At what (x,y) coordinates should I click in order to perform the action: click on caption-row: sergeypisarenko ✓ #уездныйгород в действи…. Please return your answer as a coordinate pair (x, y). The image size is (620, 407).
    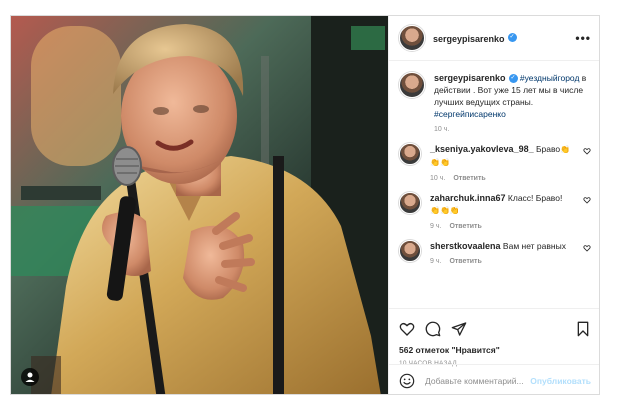
    Looking at the image, I should click on (495, 102).